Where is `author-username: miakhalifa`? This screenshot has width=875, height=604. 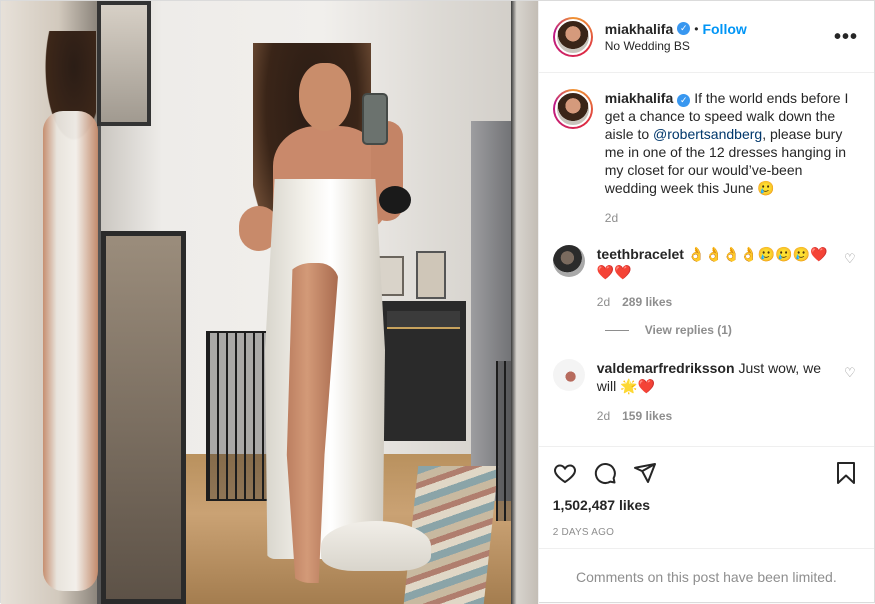
author-username: miakhalifa is located at coordinates (639, 29).